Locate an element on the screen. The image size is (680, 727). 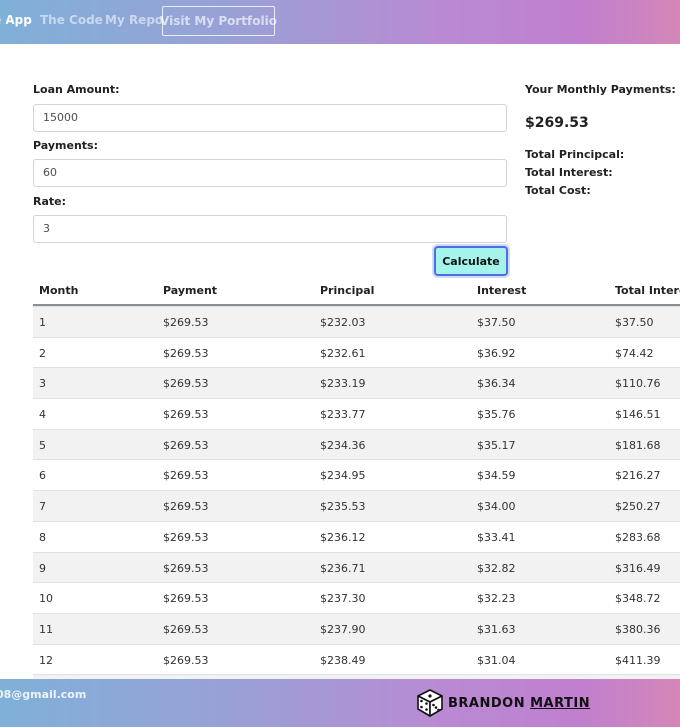
footer: 08@gmail.com BRANDON MARTIN is located at coordinates (340, 703).